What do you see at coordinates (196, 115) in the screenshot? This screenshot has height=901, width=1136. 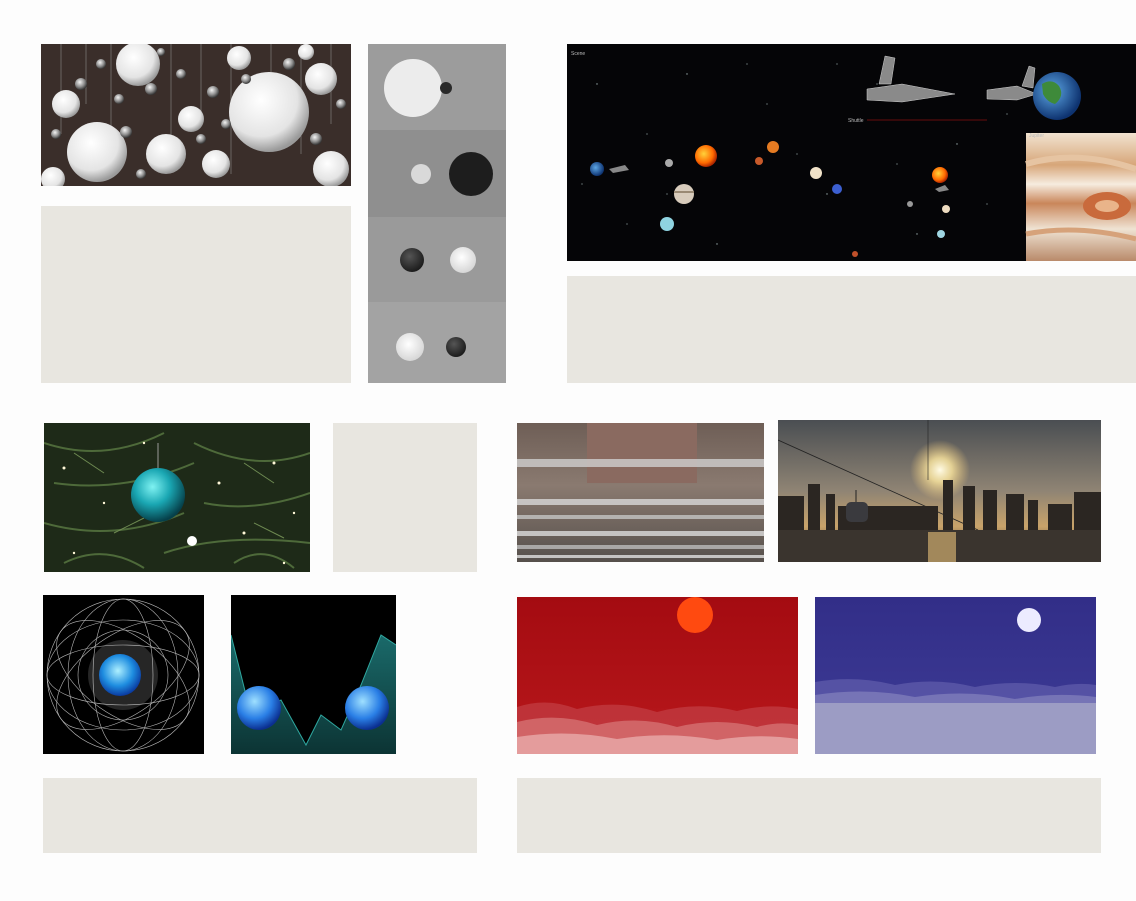 I see `hanging-spheres-photo` at bounding box center [196, 115].